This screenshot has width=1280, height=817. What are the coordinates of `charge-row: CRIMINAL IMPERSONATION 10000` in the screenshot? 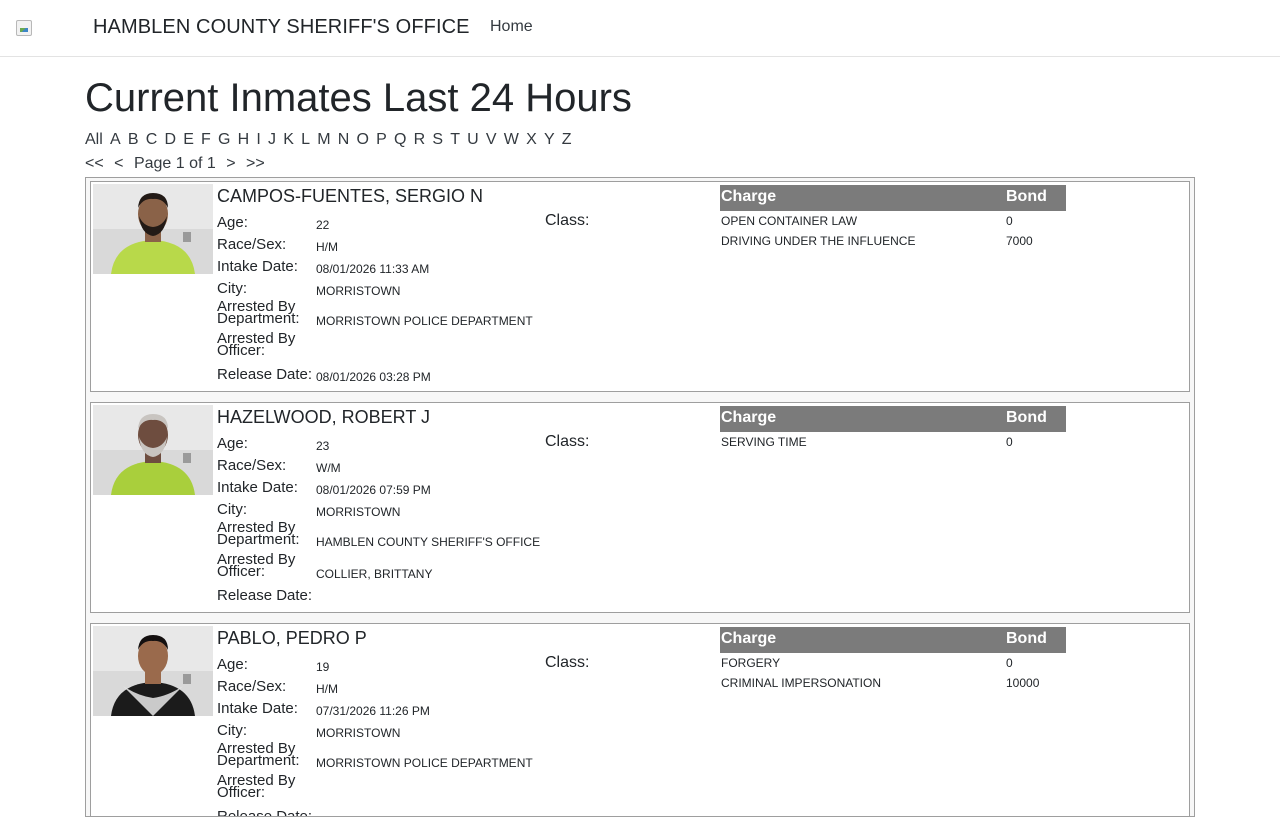 It's located at (893, 683).